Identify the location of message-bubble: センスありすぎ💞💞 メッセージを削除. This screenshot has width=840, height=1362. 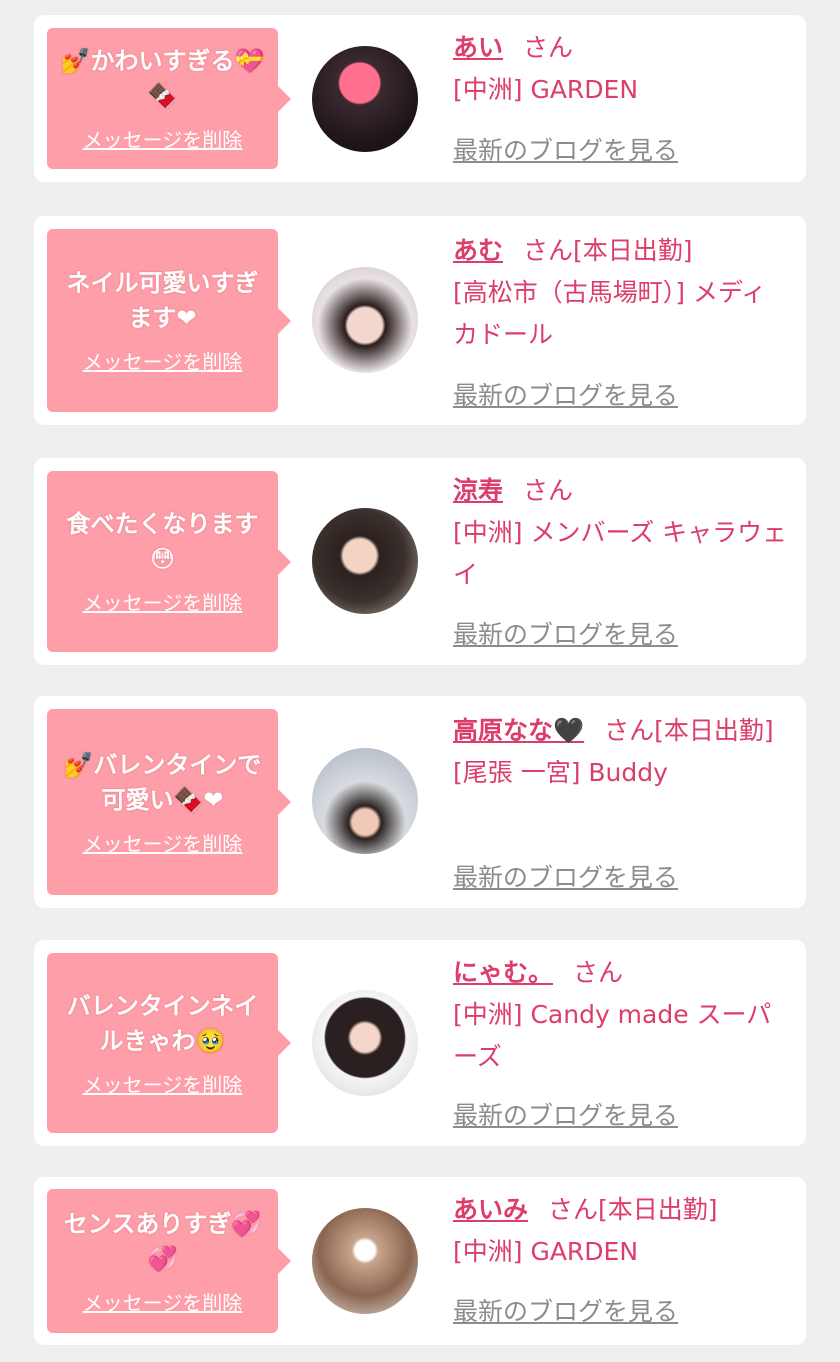
(169, 1261).